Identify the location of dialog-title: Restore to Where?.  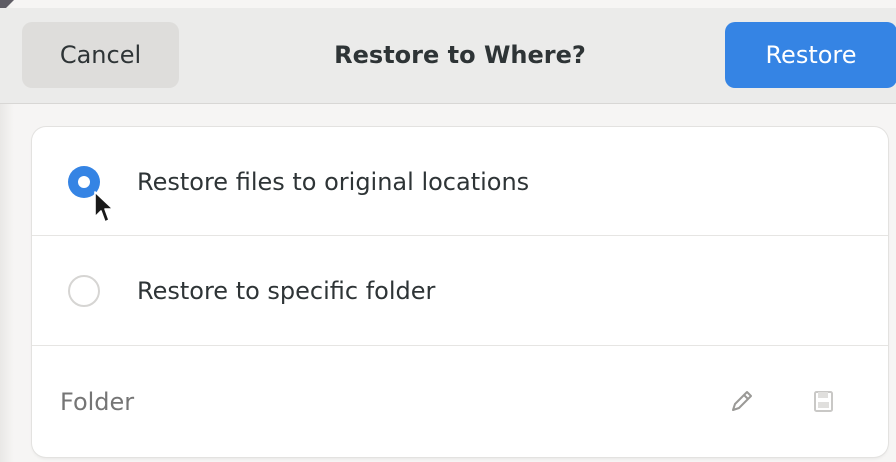
(460, 55).